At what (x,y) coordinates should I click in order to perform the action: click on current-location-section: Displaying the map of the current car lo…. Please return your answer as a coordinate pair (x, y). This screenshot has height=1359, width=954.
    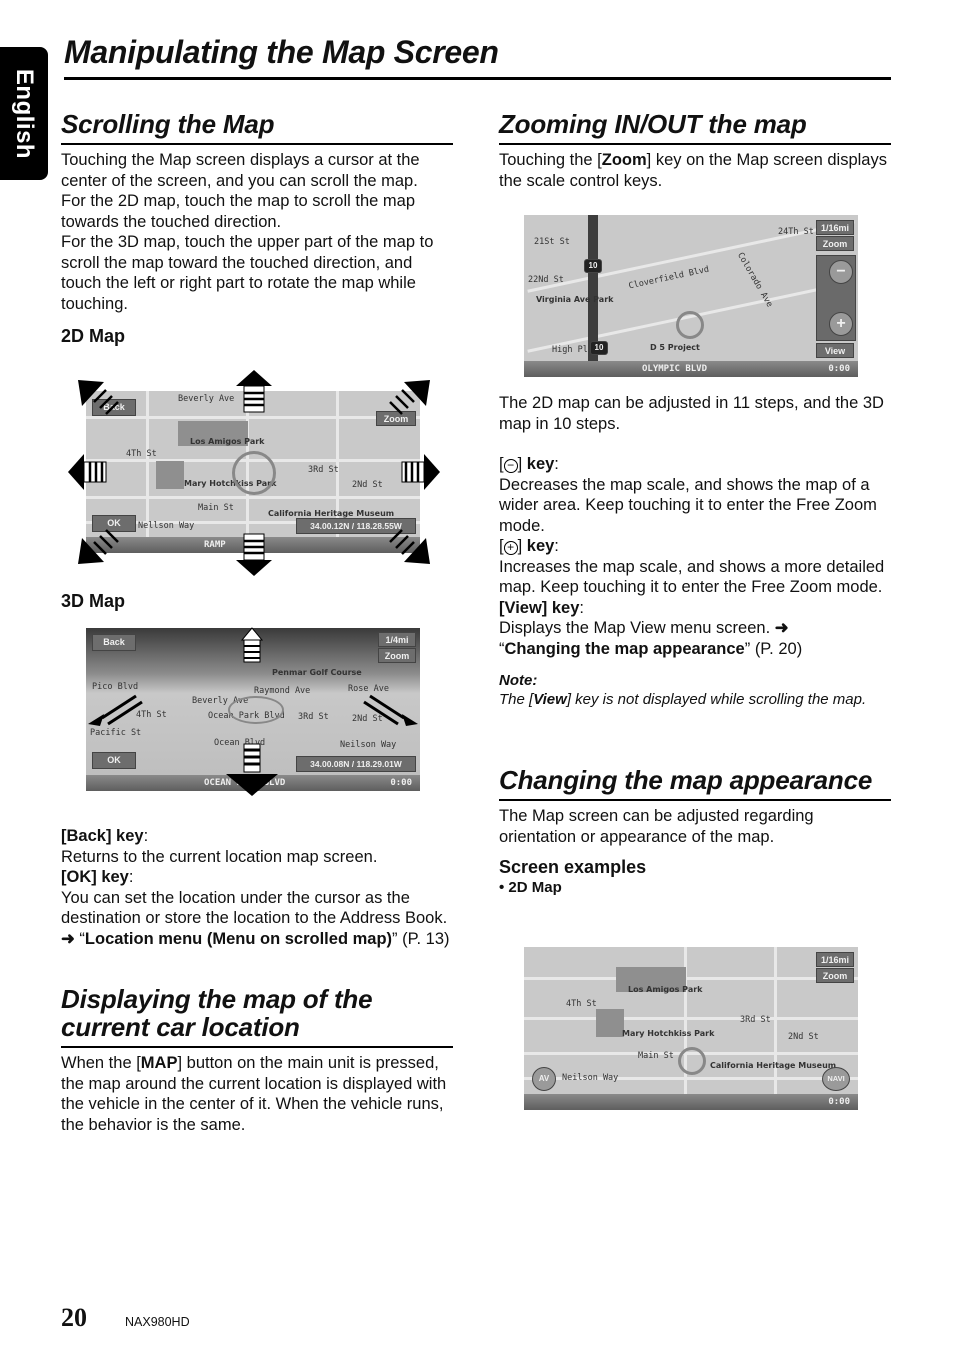
    Looking at the image, I should click on (257, 1060).